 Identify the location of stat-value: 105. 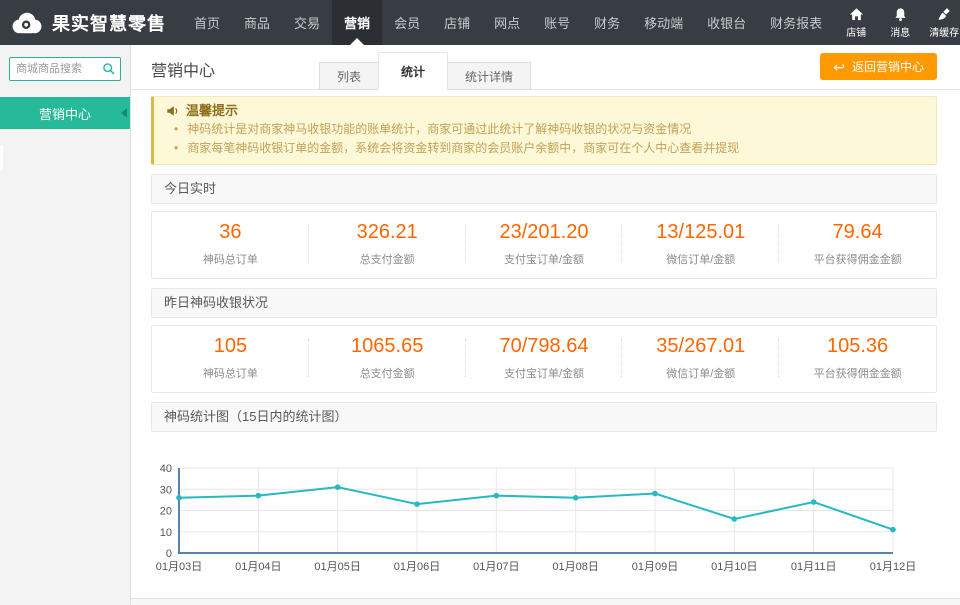
(230, 346).